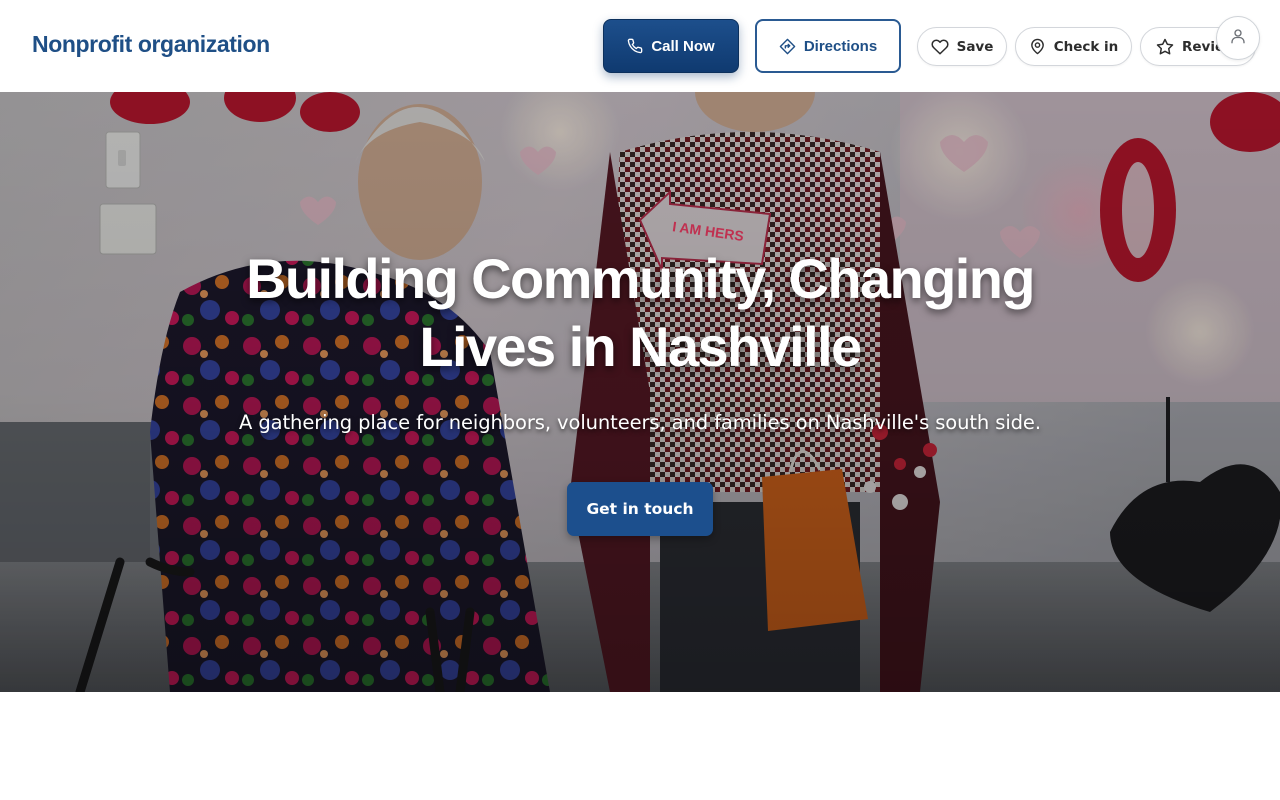 This screenshot has height=800, width=1280. What do you see at coordinates (640, 509) in the screenshot?
I see `get-in-touch-button: Get in touch` at bounding box center [640, 509].